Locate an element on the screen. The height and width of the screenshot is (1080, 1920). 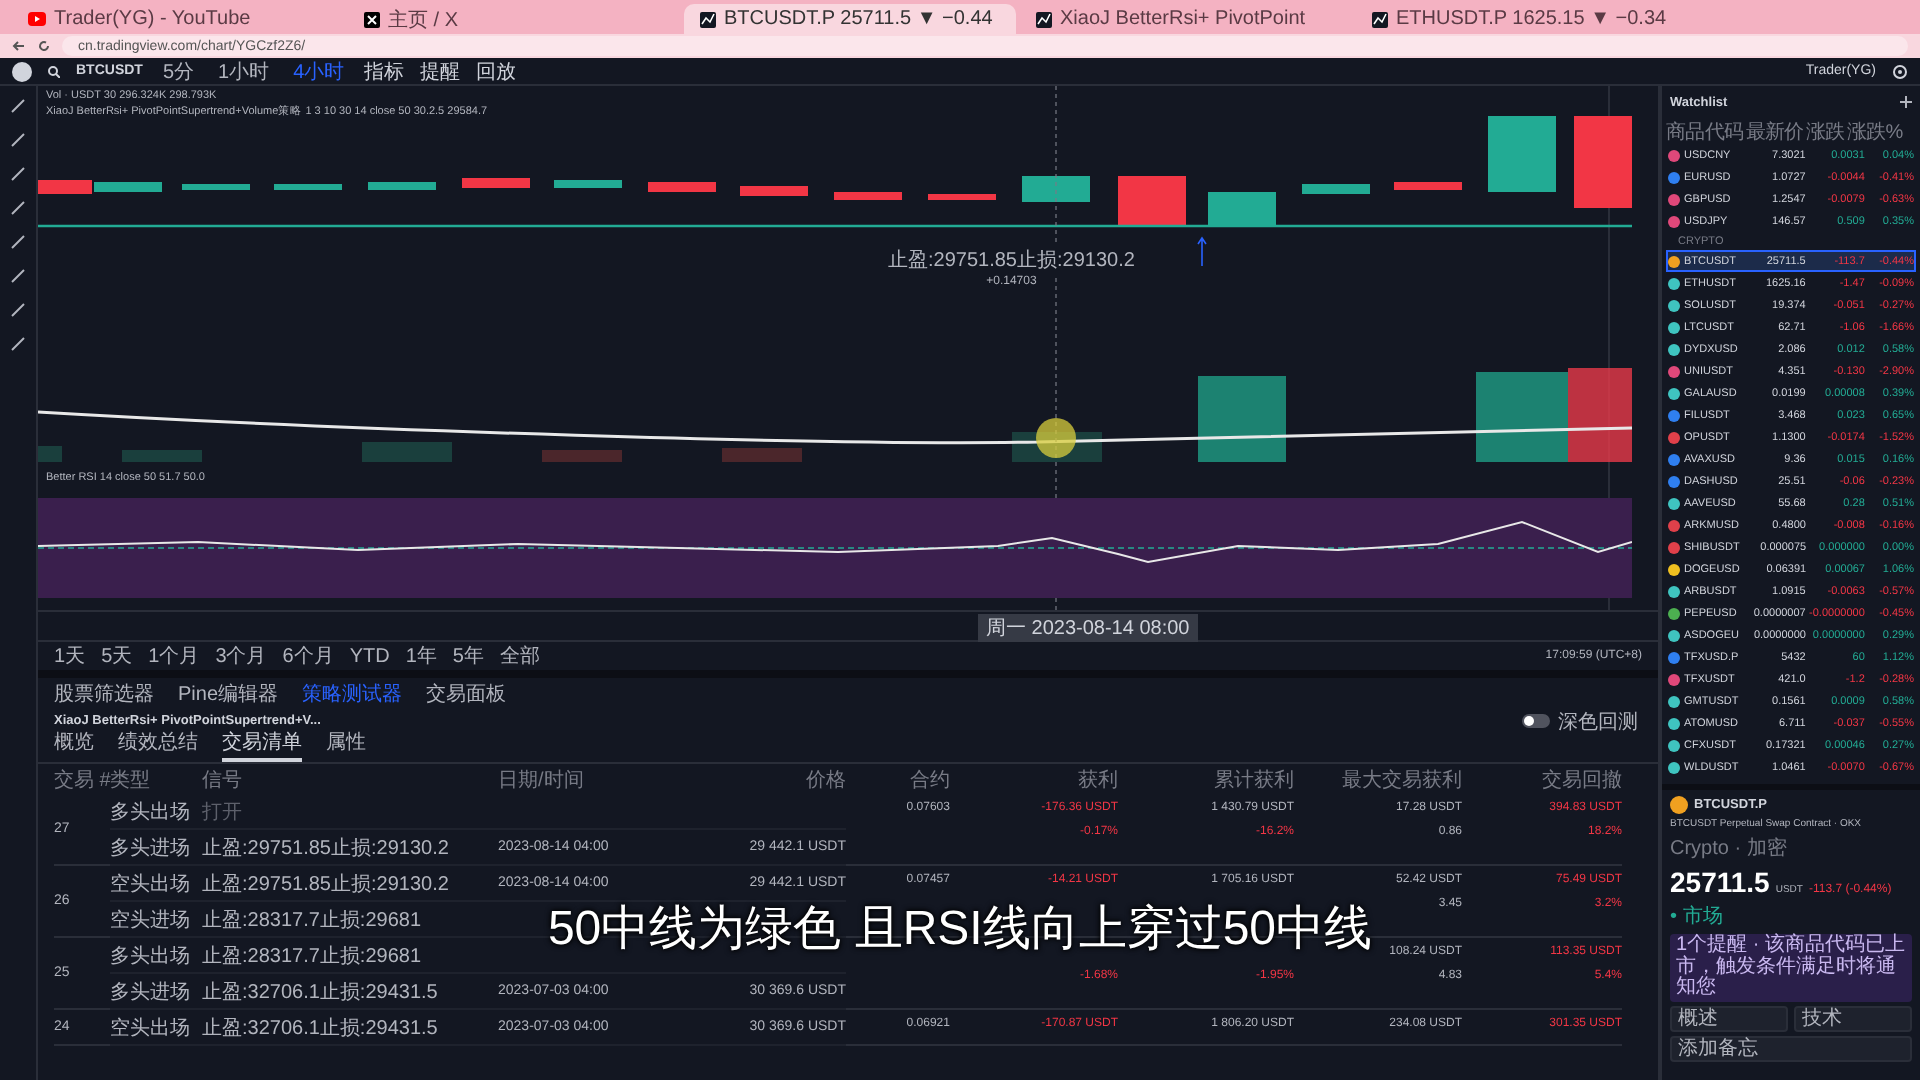
highlight-circle is located at coordinates (1056, 438).